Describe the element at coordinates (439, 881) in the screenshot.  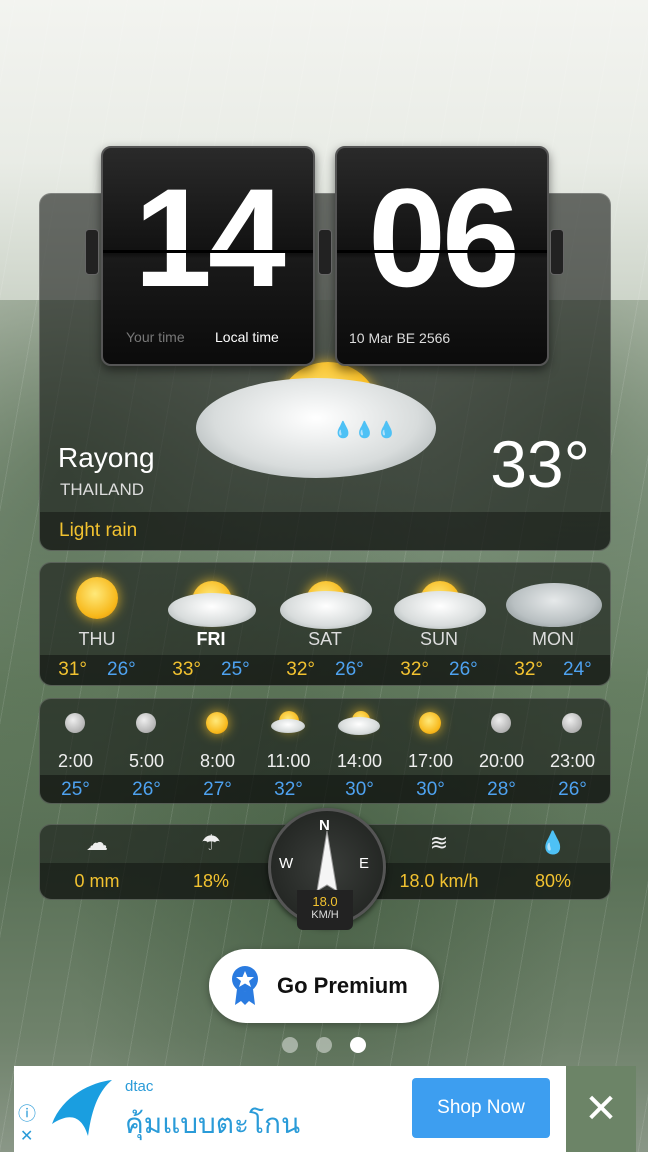
I see `wind-value: 18.0 km/h` at that location.